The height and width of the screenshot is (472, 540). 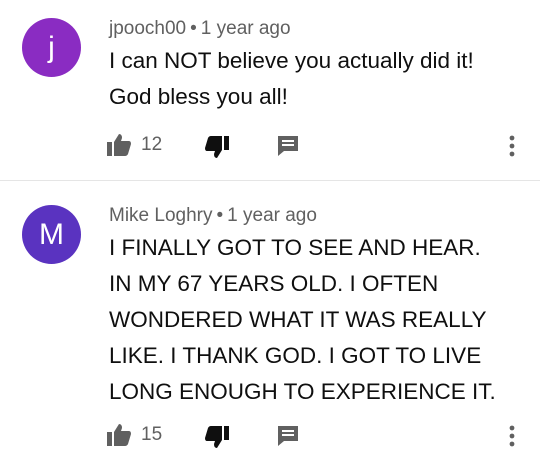 What do you see at coordinates (302, 391) in the screenshot?
I see `comment-text-line: LONG ENOUGH TO EXPERIENCE IT.` at bounding box center [302, 391].